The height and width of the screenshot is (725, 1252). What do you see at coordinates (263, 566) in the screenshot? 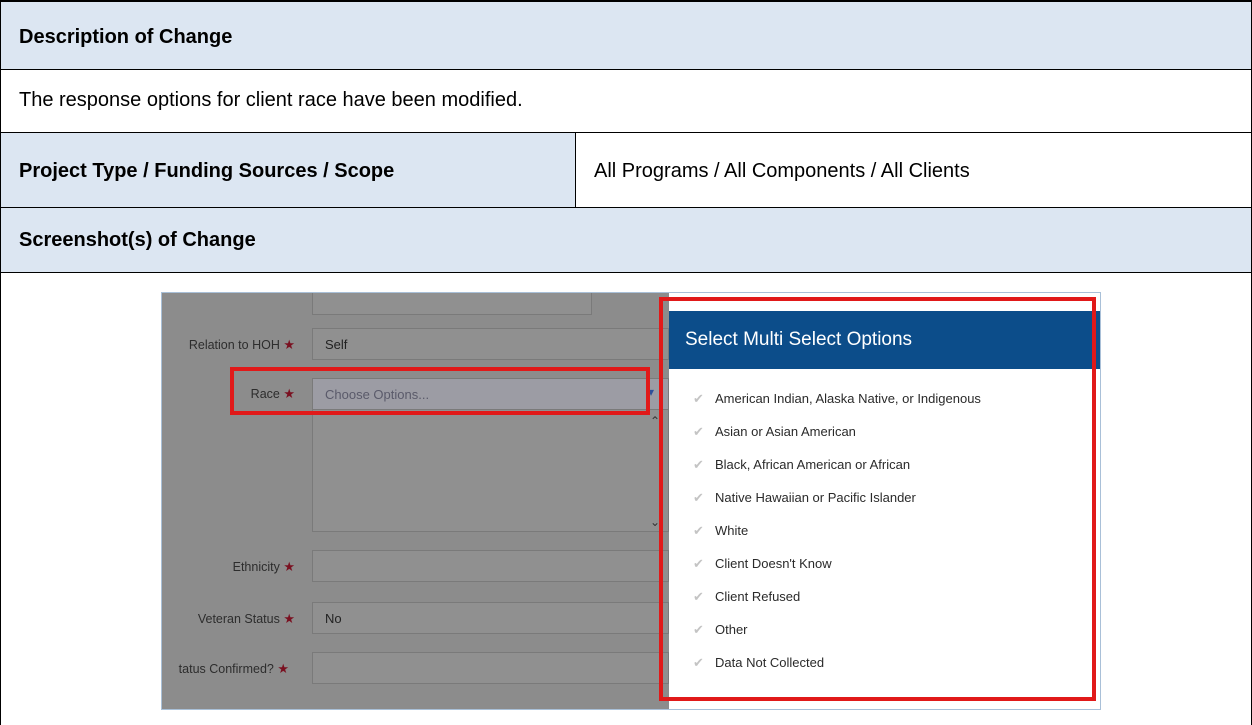
I see `ethnicity-label: Ethnicity ★` at bounding box center [263, 566].